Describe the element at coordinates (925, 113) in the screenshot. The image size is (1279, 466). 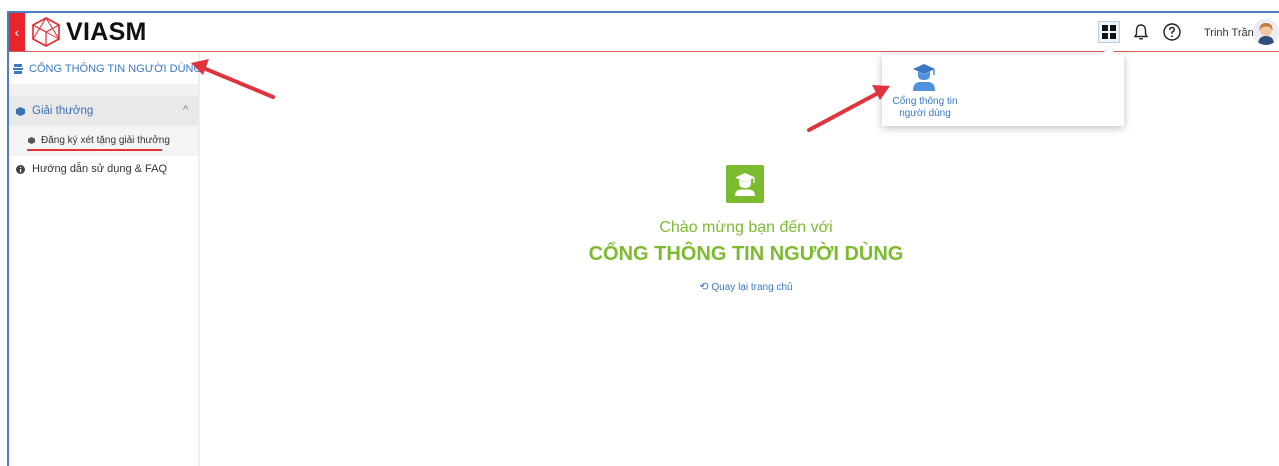
I see `user-portal-app-label-line2: người dùng` at that location.